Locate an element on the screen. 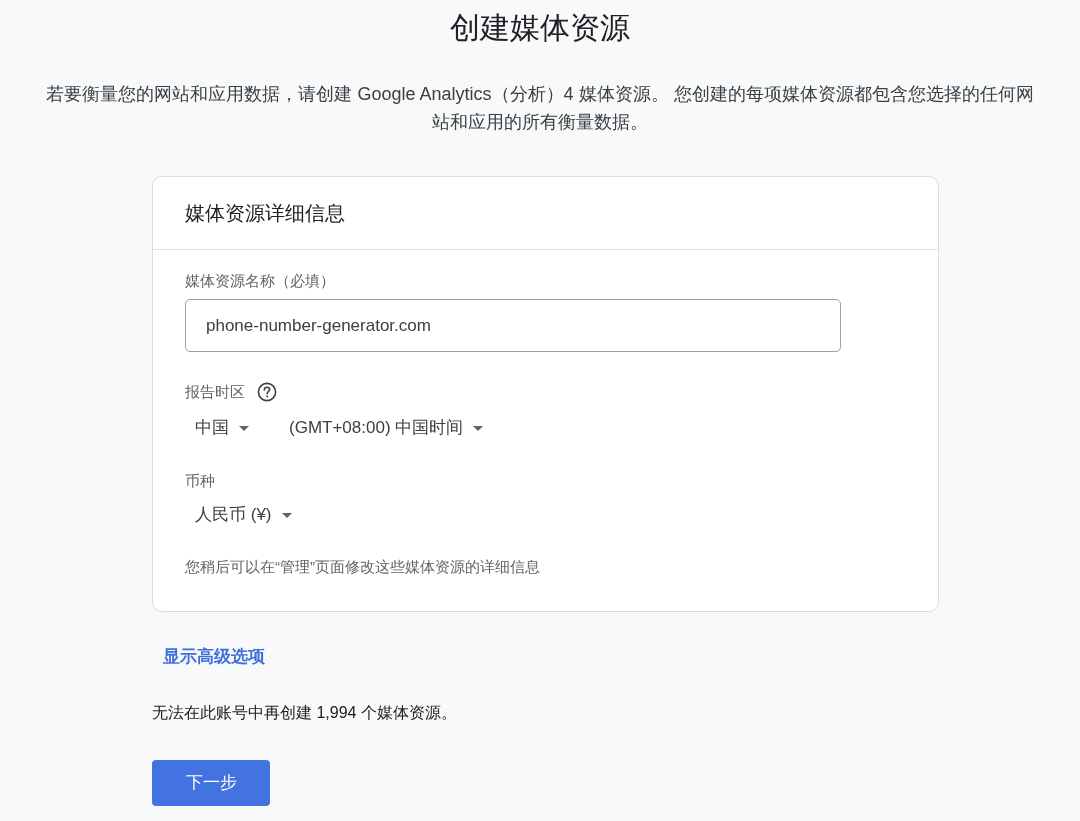  card-title: 媒体资源详细信息 is located at coordinates (265, 213).